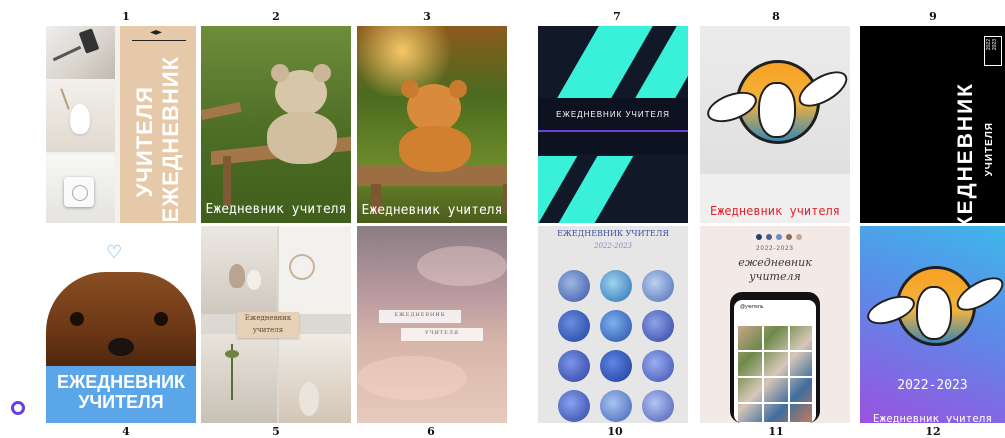 This screenshot has width=1005, height=438. I want to click on cover1-title-line2: УЧИТЕЛЯ, so click(144, 142).